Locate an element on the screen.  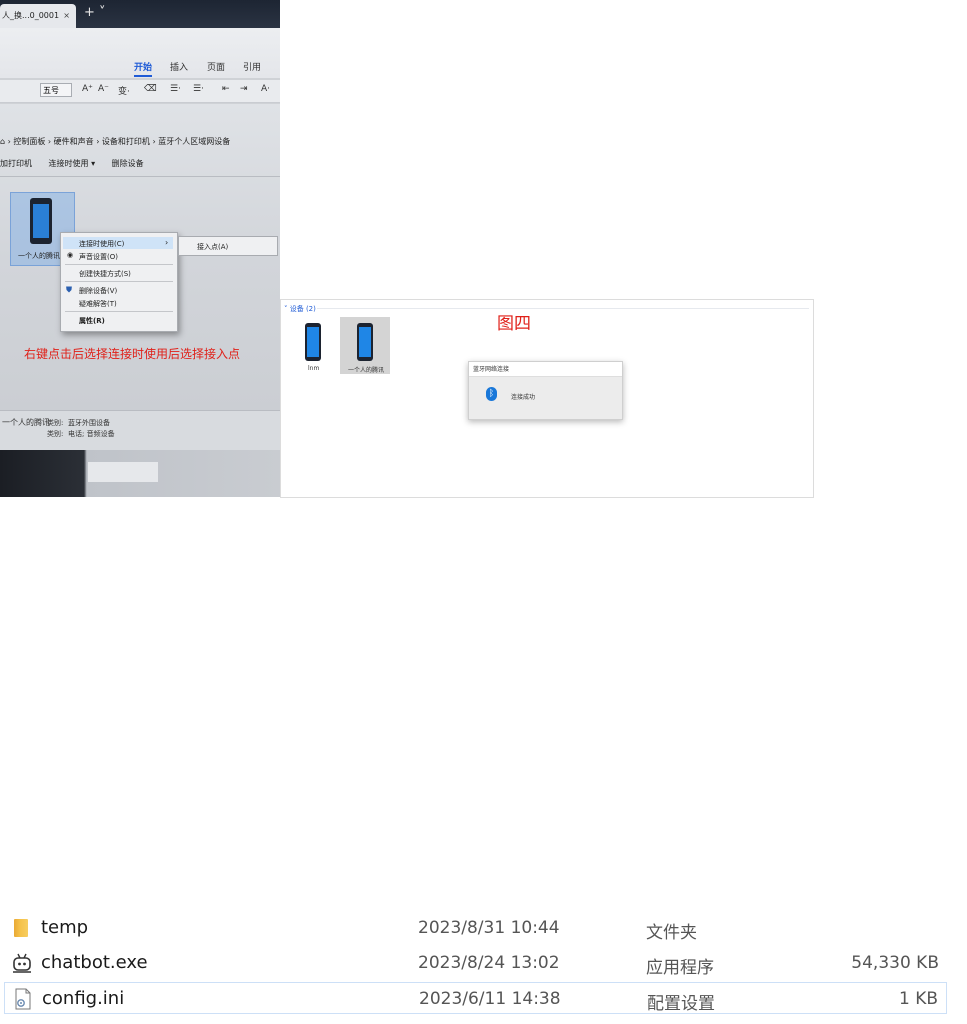
connect-using-button: 连接时使用 ▾ is located at coordinates (72, 163).